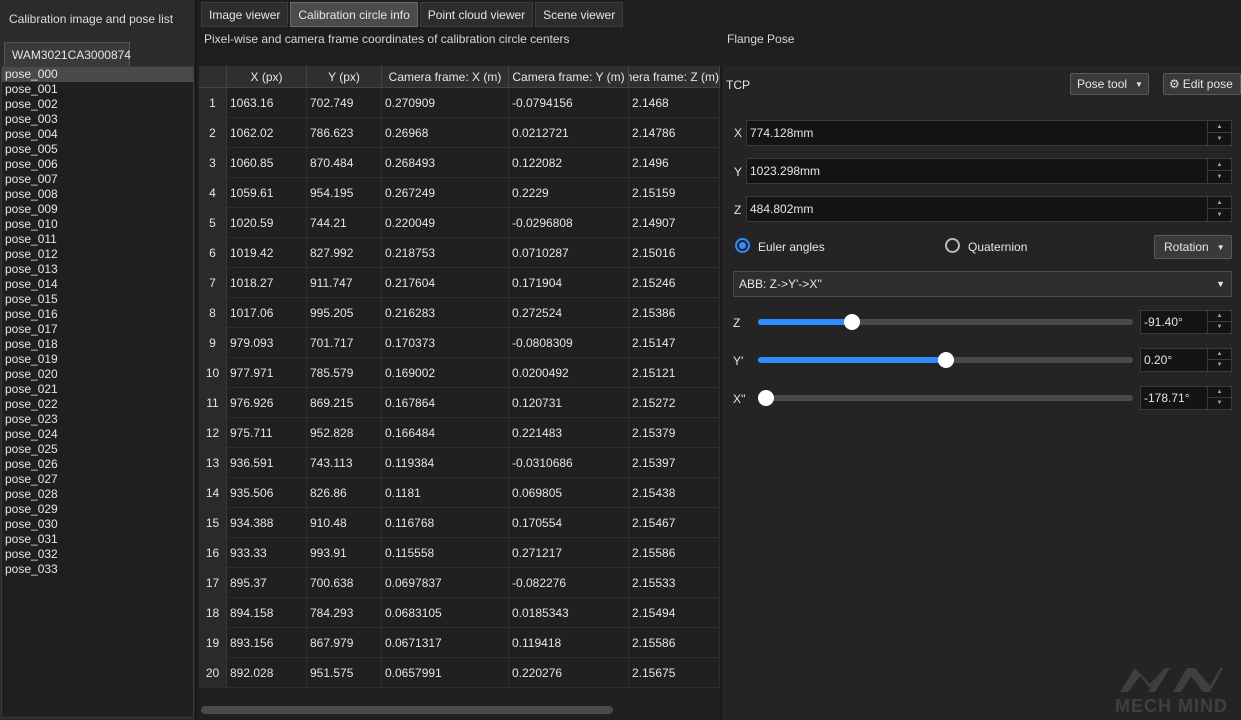 The width and height of the screenshot is (1241, 720). I want to click on table-cell: 2.15246, so click(674, 283).